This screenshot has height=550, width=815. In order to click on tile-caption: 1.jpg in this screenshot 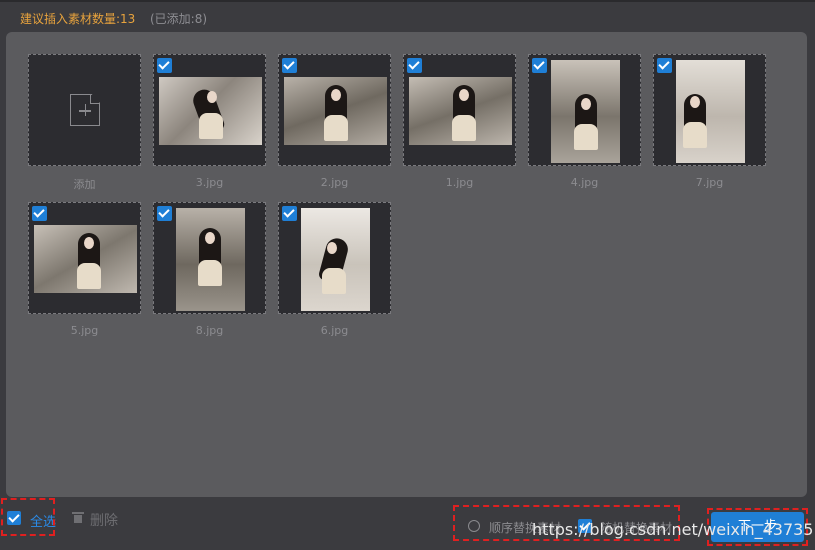, I will do `click(459, 182)`.